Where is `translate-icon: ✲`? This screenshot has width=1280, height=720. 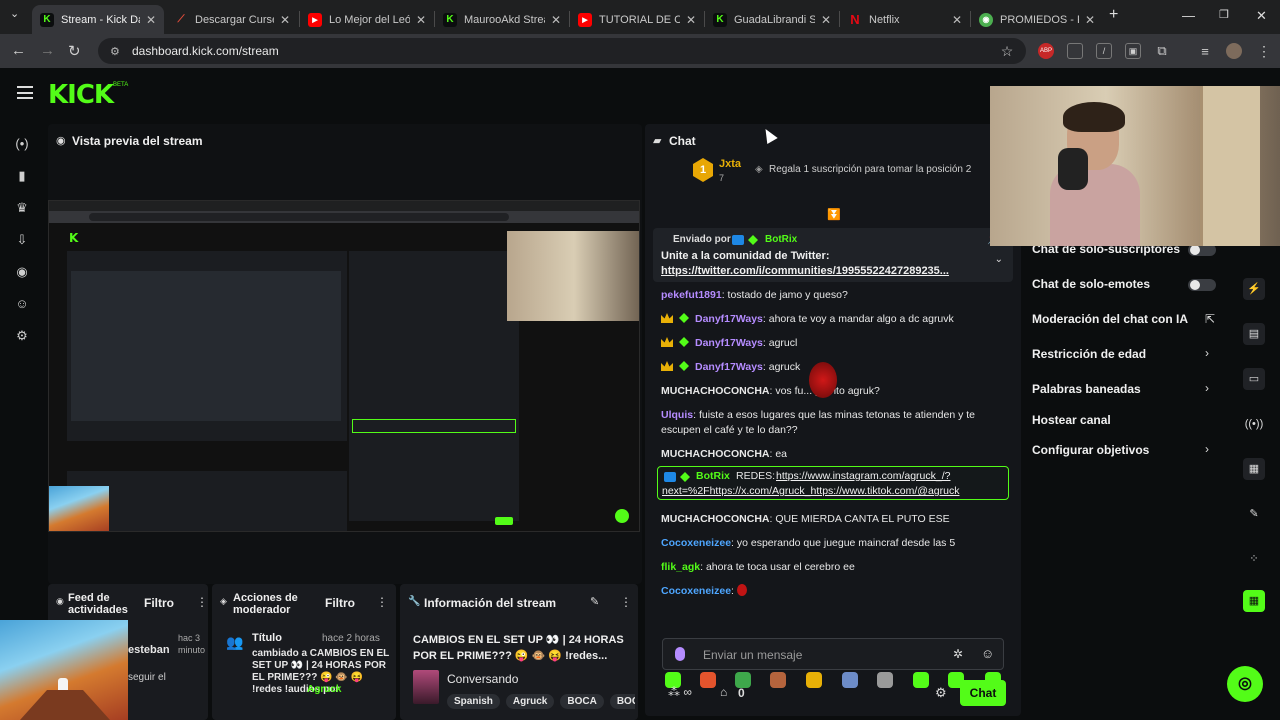 translate-icon: ✲ is located at coordinates (958, 654).